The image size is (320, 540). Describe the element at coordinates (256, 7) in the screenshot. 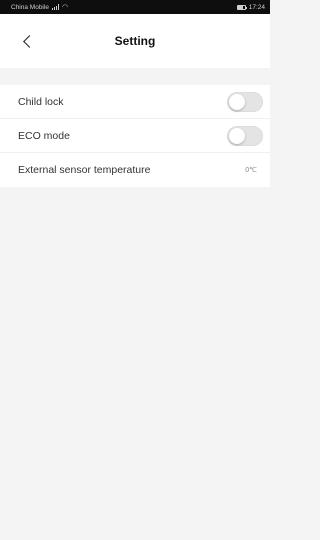

I see `clock: 17:24` at that location.